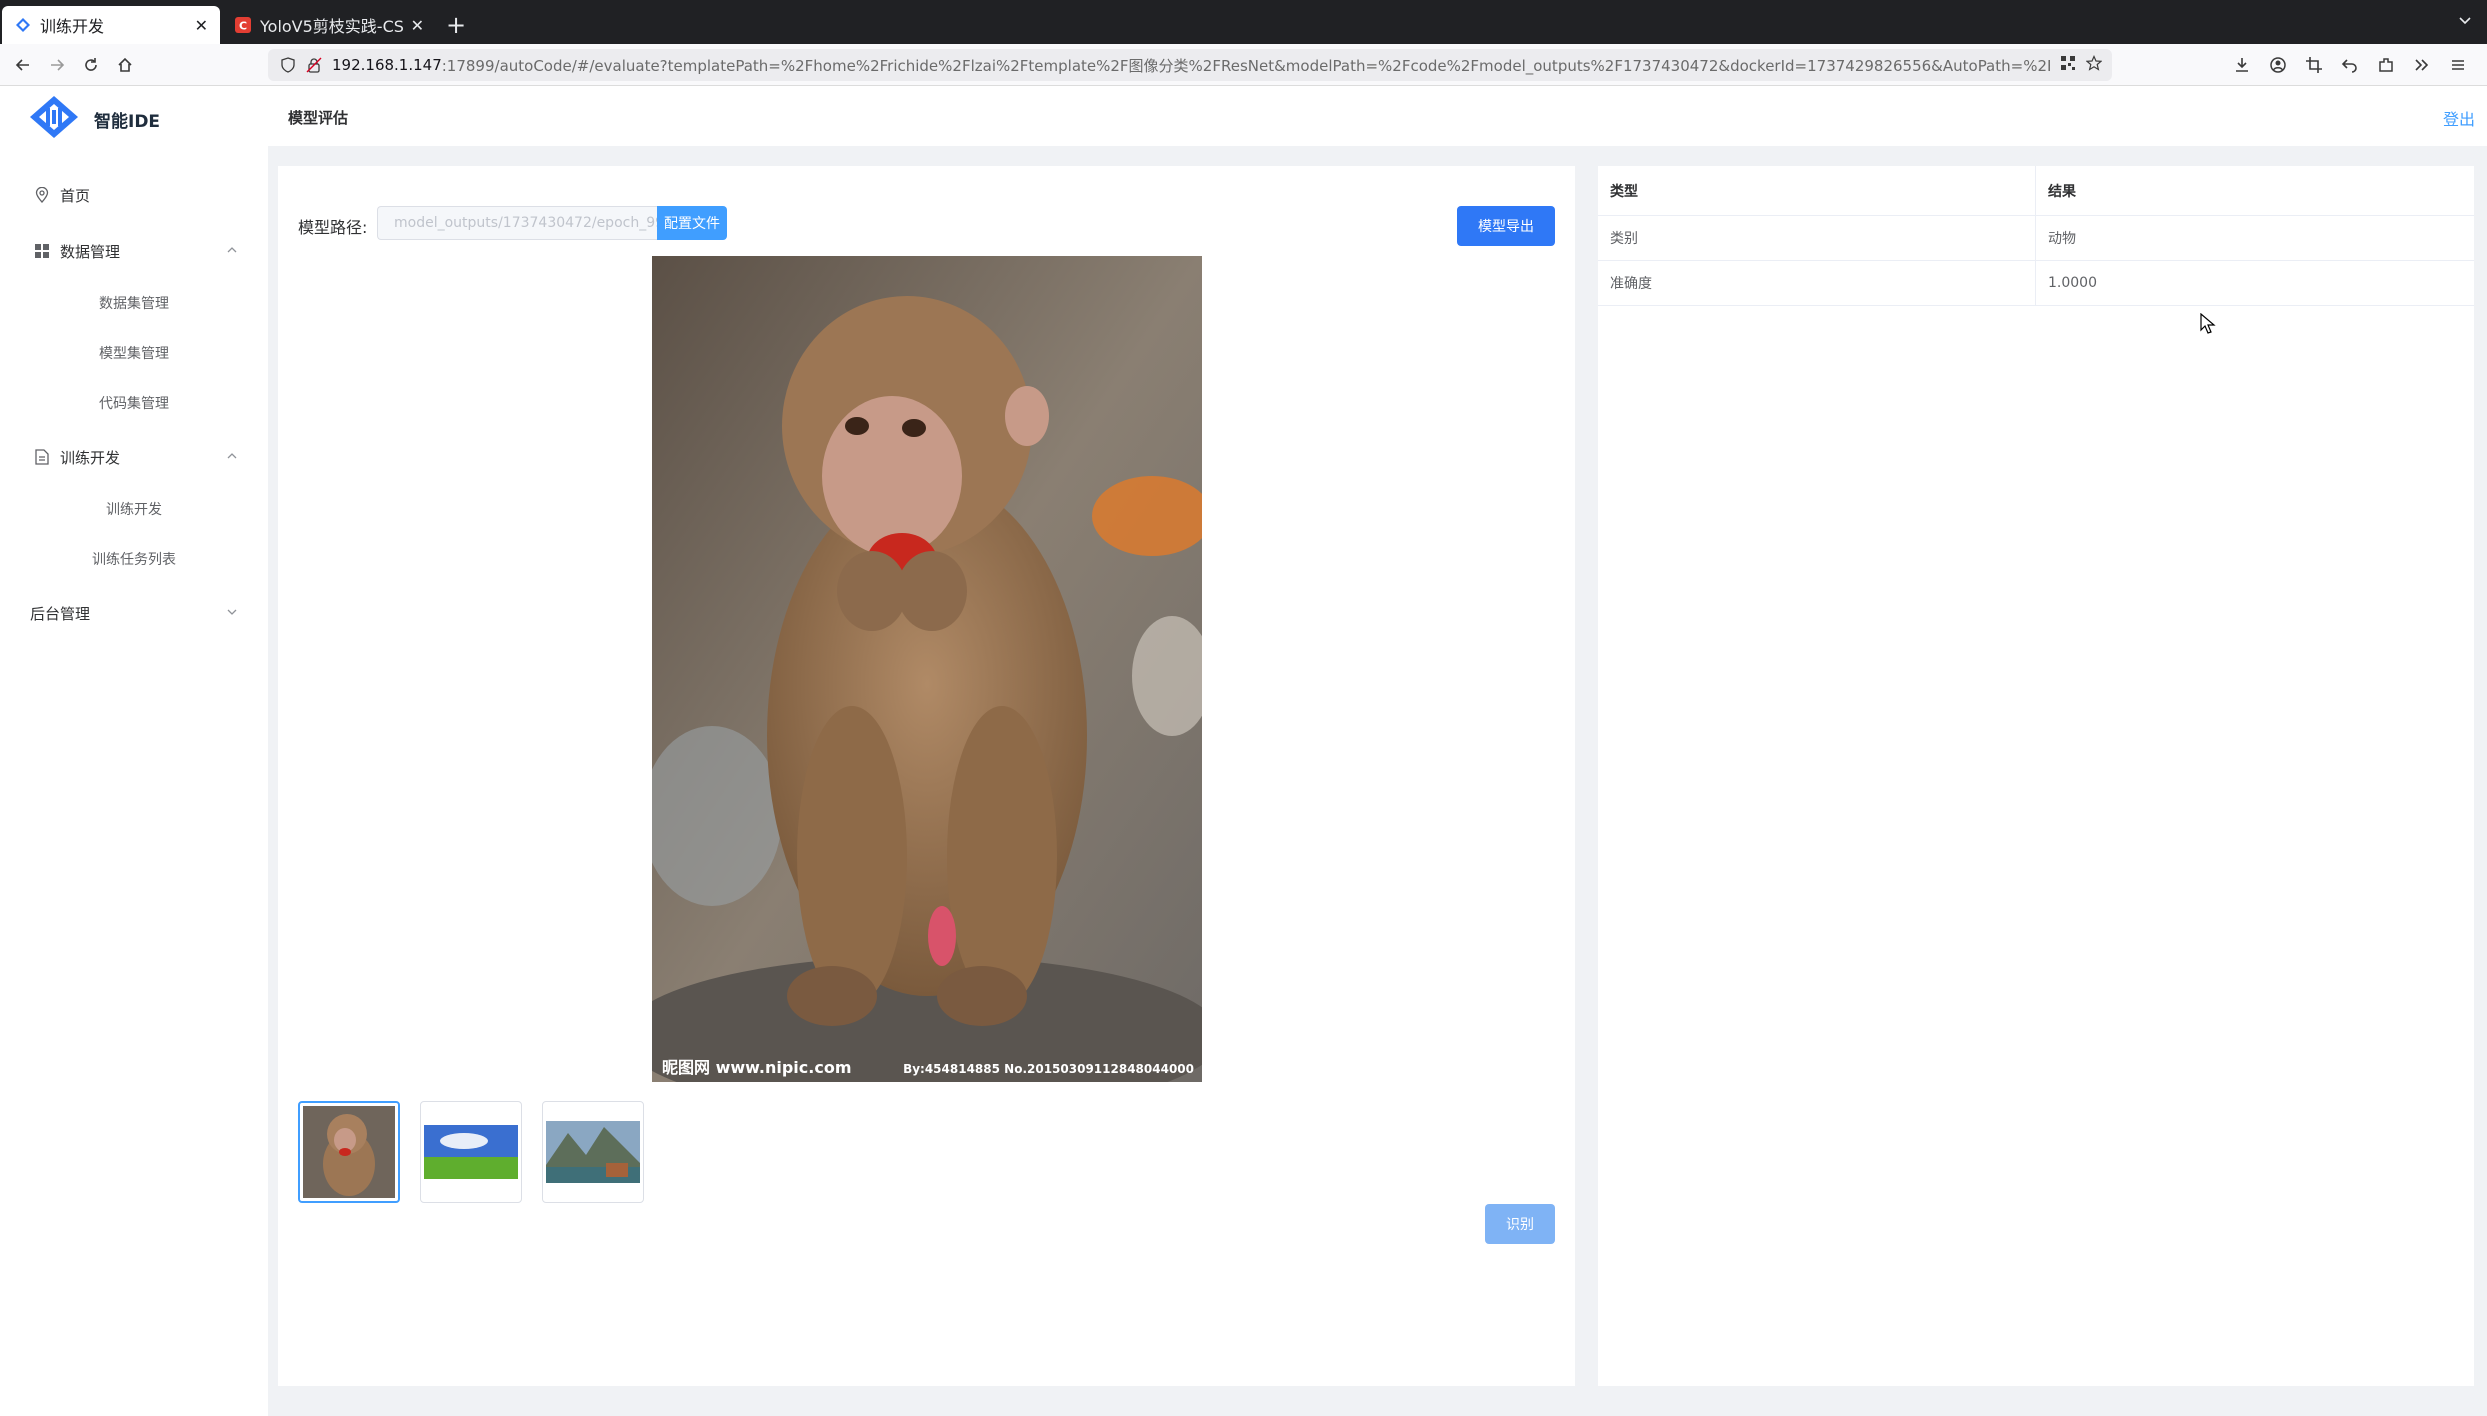  Describe the element at coordinates (127, 121) in the screenshot. I see `logo-text: 智能IDE` at that location.